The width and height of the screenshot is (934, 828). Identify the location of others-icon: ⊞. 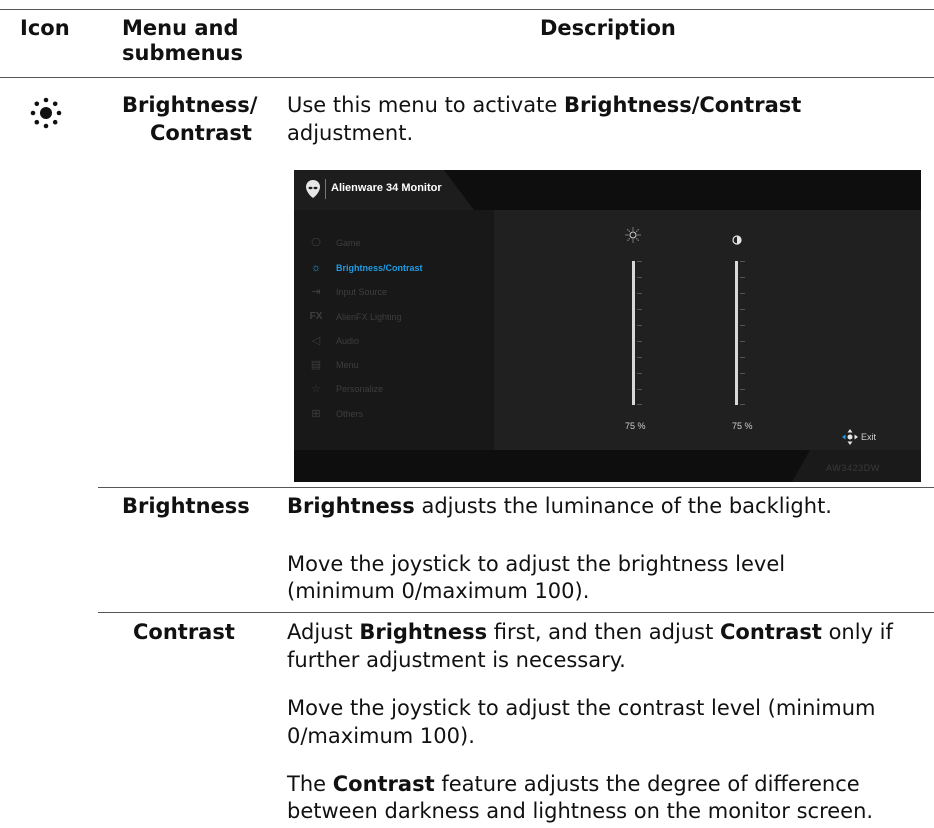
(316, 414).